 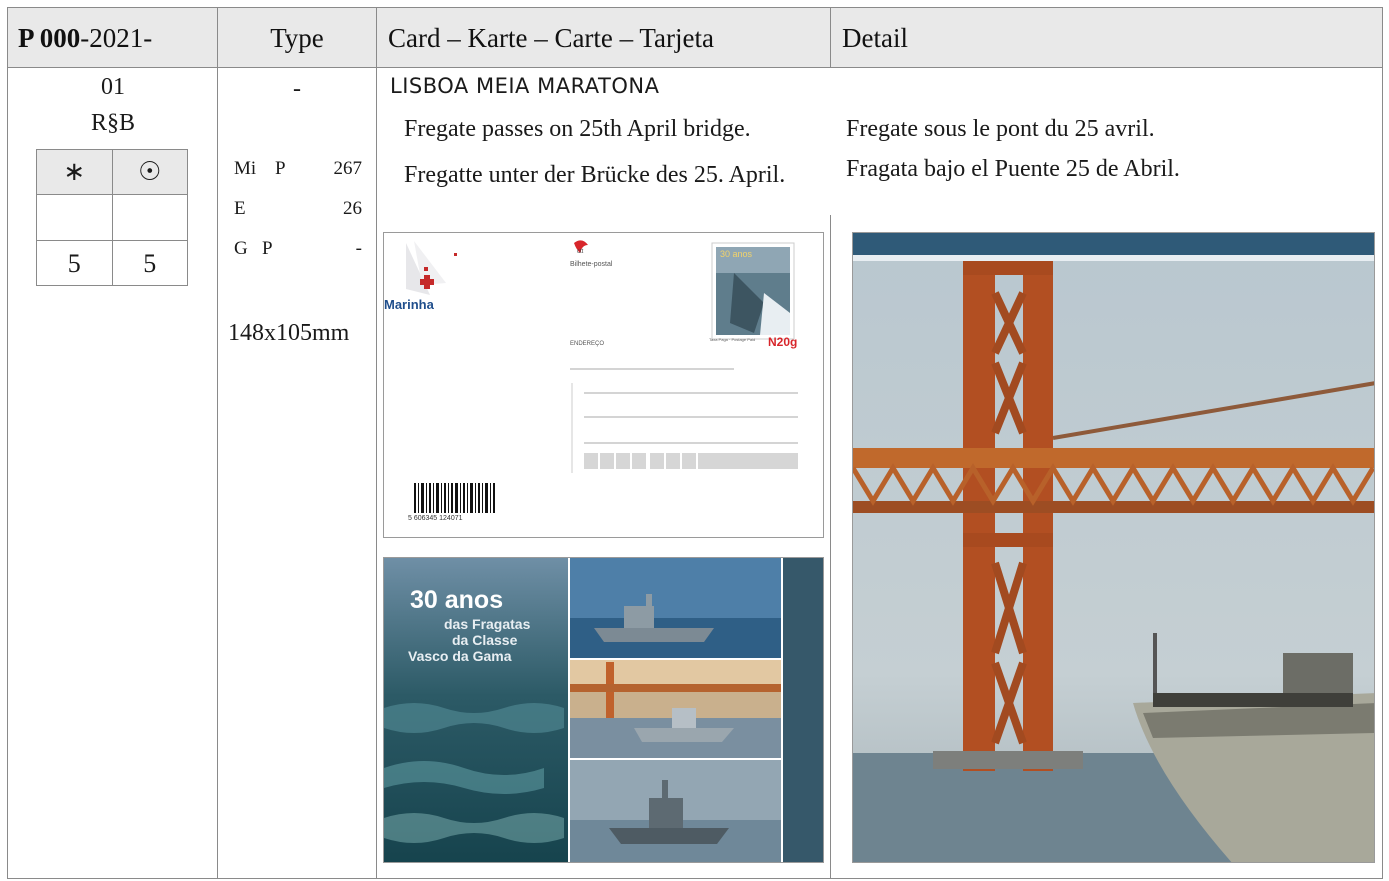 What do you see at coordinates (602, 376) in the screenshot?
I see `postcard-address-illustration` at bounding box center [602, 376].